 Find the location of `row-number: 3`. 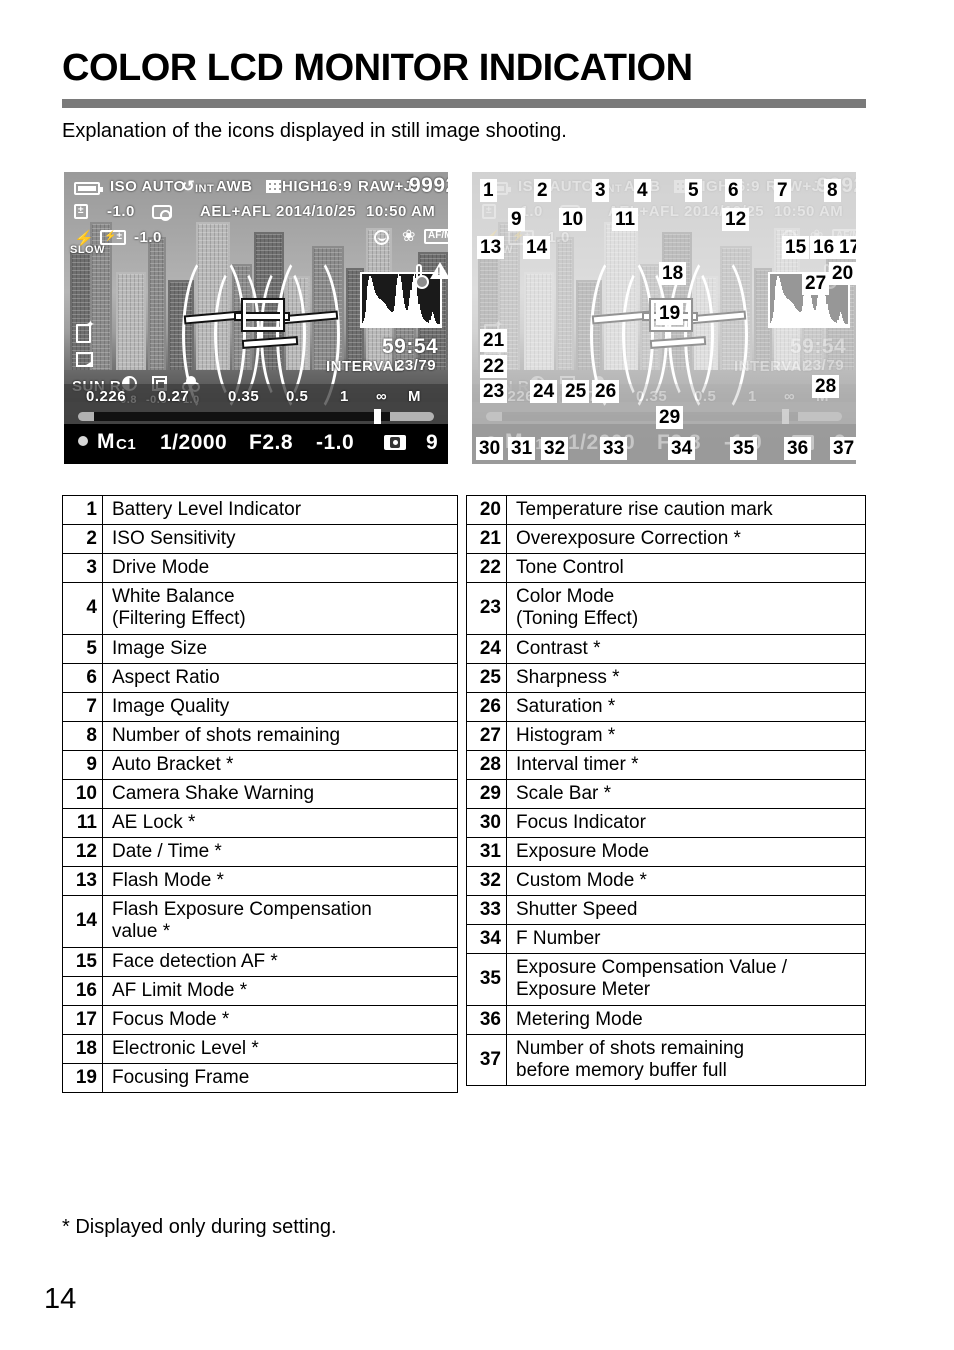

row-number: 3 is located at coordinates (82, 568).